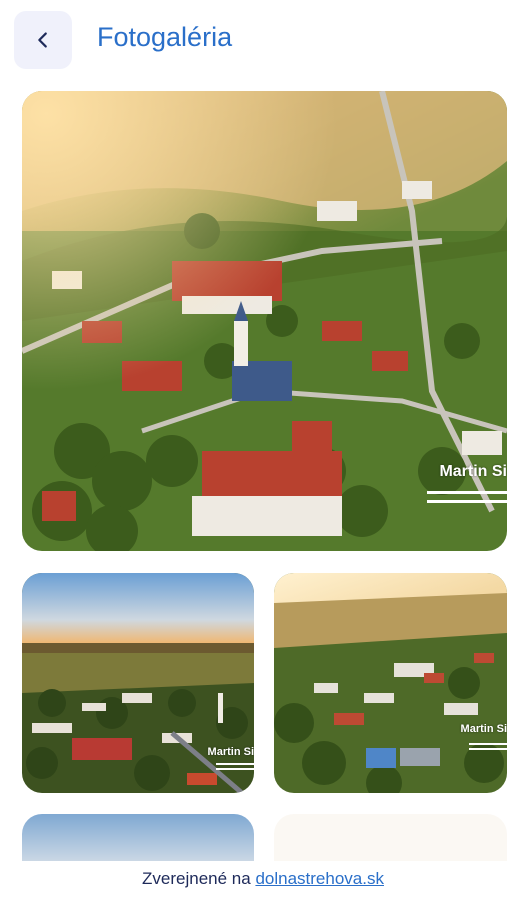 Image resolution: width=526 pixels, height=900 pixels. I want to click on back-button, so click(43, 40).